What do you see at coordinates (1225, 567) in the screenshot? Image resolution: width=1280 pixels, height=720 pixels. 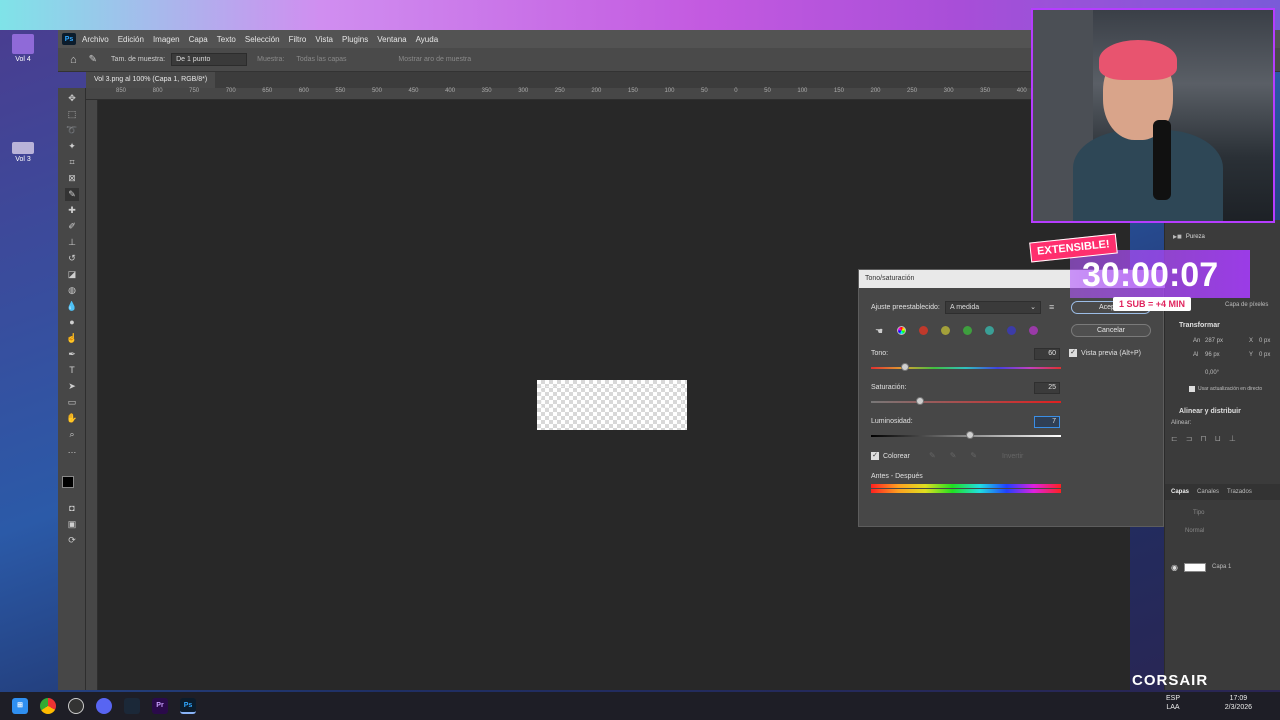 I see `layer-row: ◉ Capa 1` at bounding box center [1225, 567].